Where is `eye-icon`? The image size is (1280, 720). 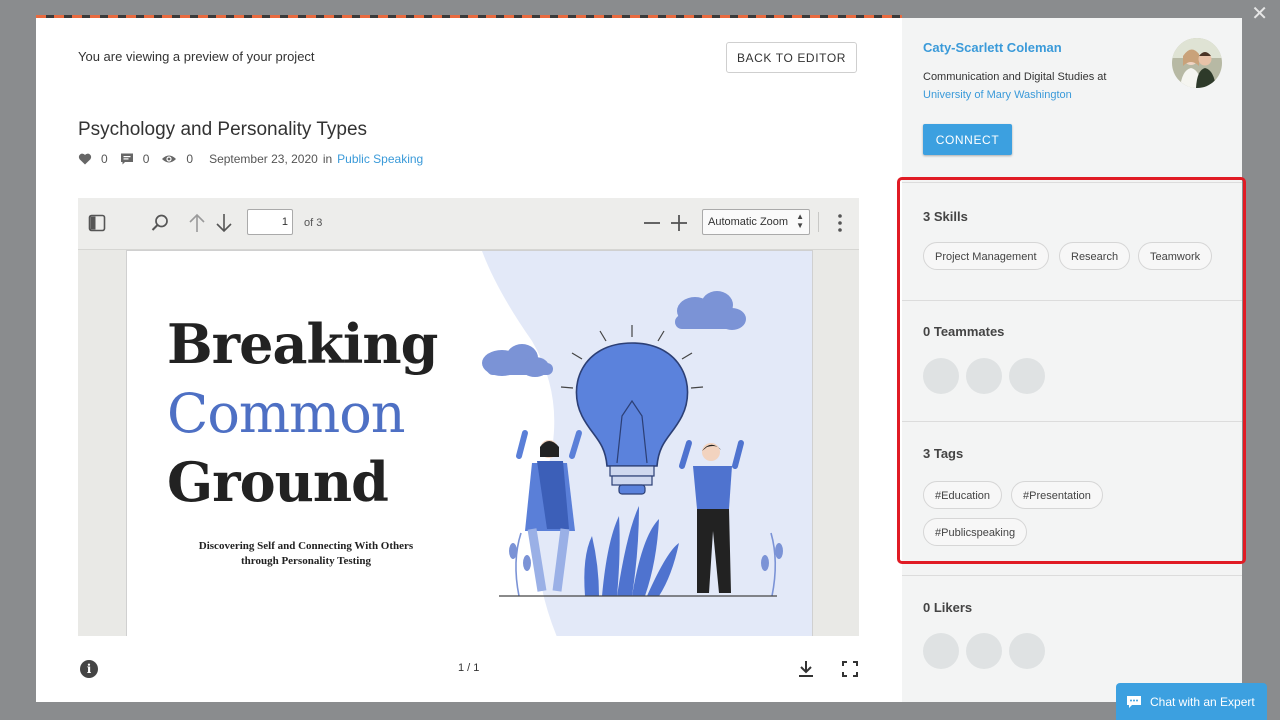 eye-icon is located at coordinates (169, 159).